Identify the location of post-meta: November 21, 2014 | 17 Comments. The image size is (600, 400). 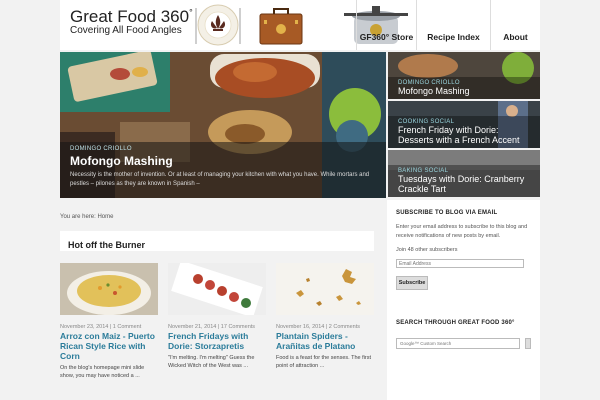
(212, 327).